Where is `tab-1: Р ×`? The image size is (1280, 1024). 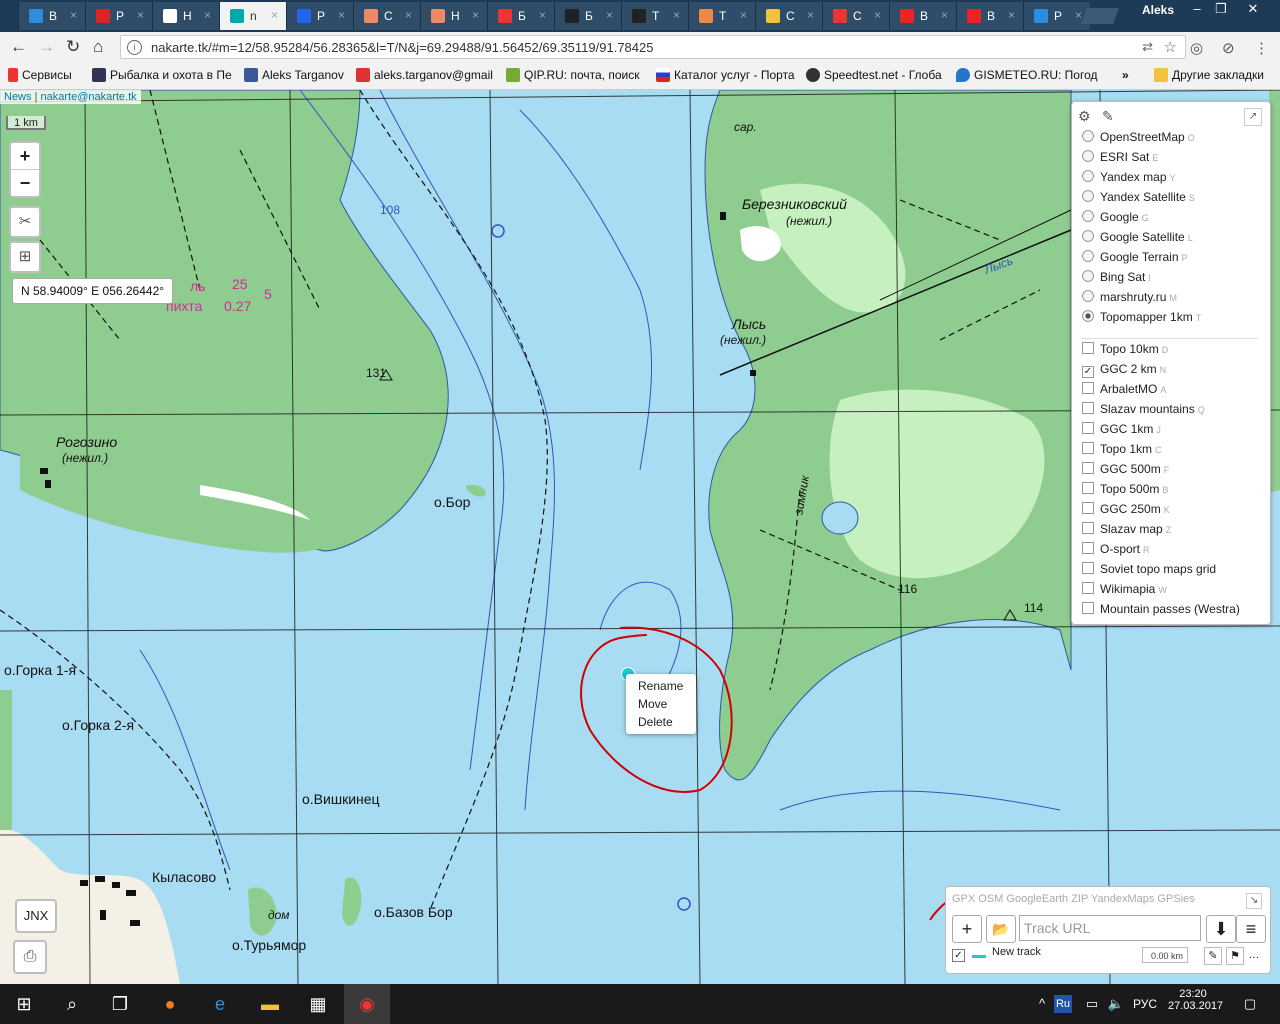 tab-1: Р × is located at coordinates (118, 16).